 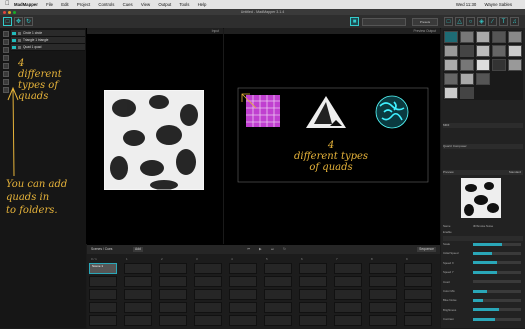 I want to click on enable-row: Enable, so click(x=483, y=232).